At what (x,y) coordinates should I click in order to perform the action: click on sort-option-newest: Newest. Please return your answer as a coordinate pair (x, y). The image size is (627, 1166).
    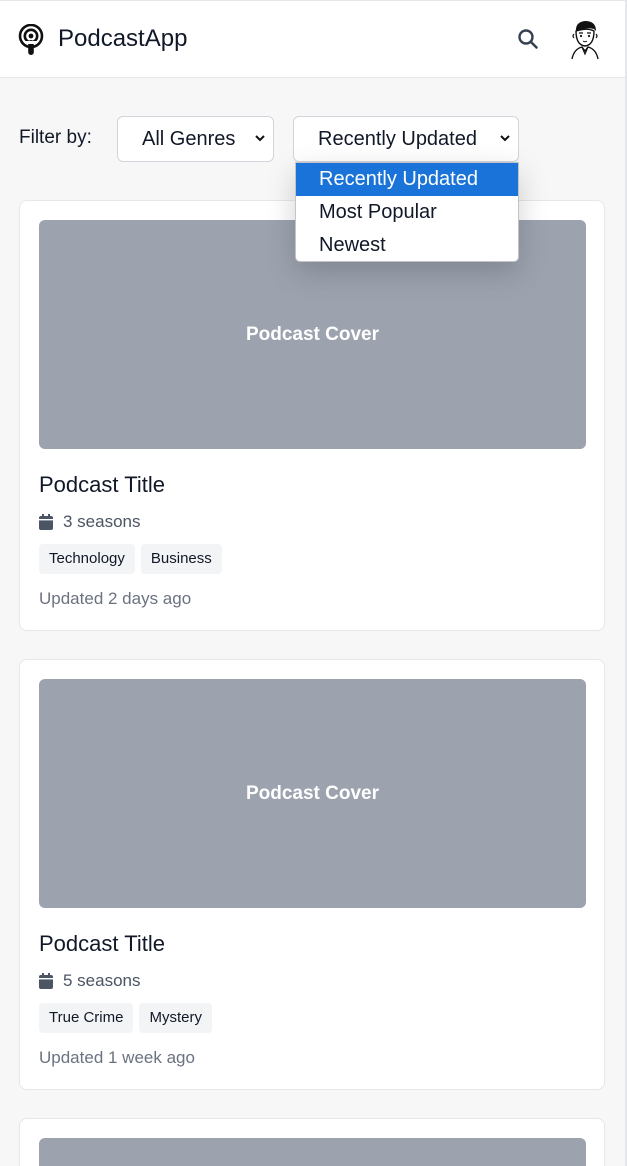
    Looking at the image, I should click on (407, 245).